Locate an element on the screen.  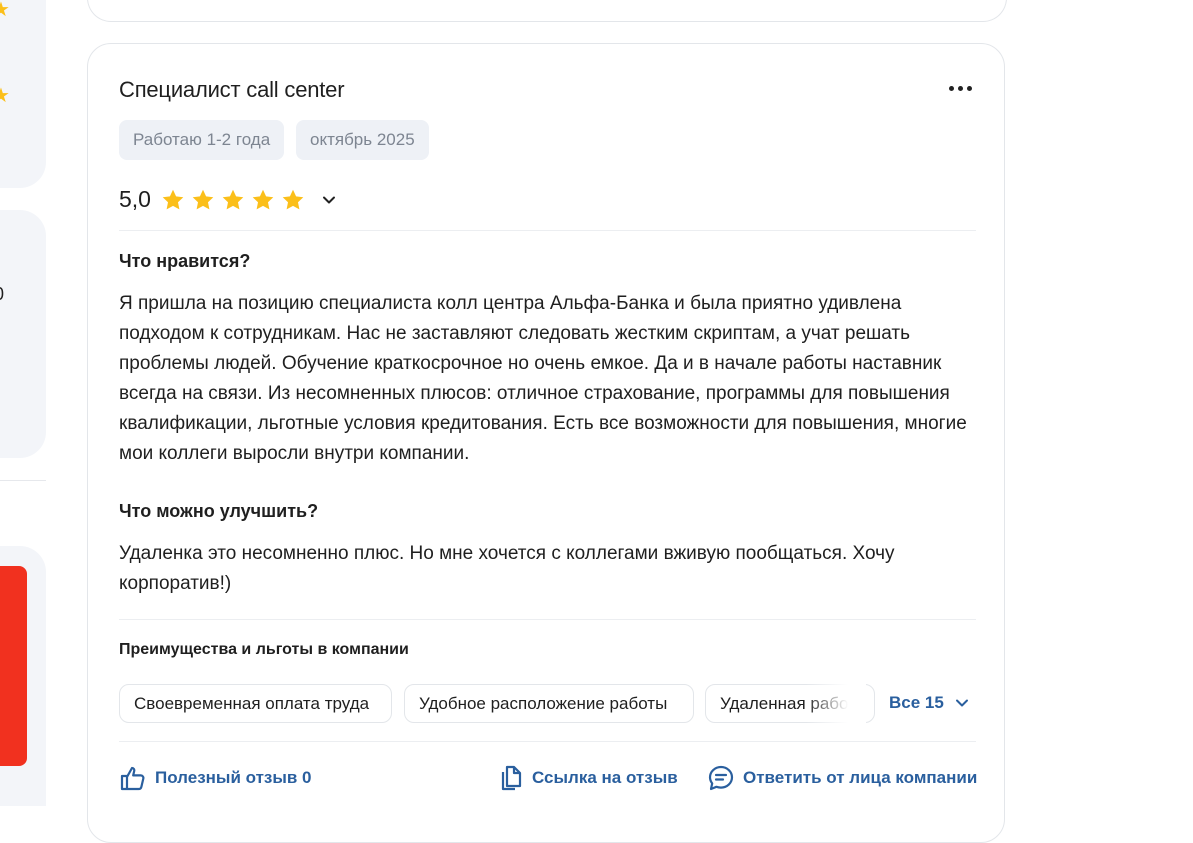
benefits-heading: Преимущества и льготы в компании is located at coordinates (264, 649).